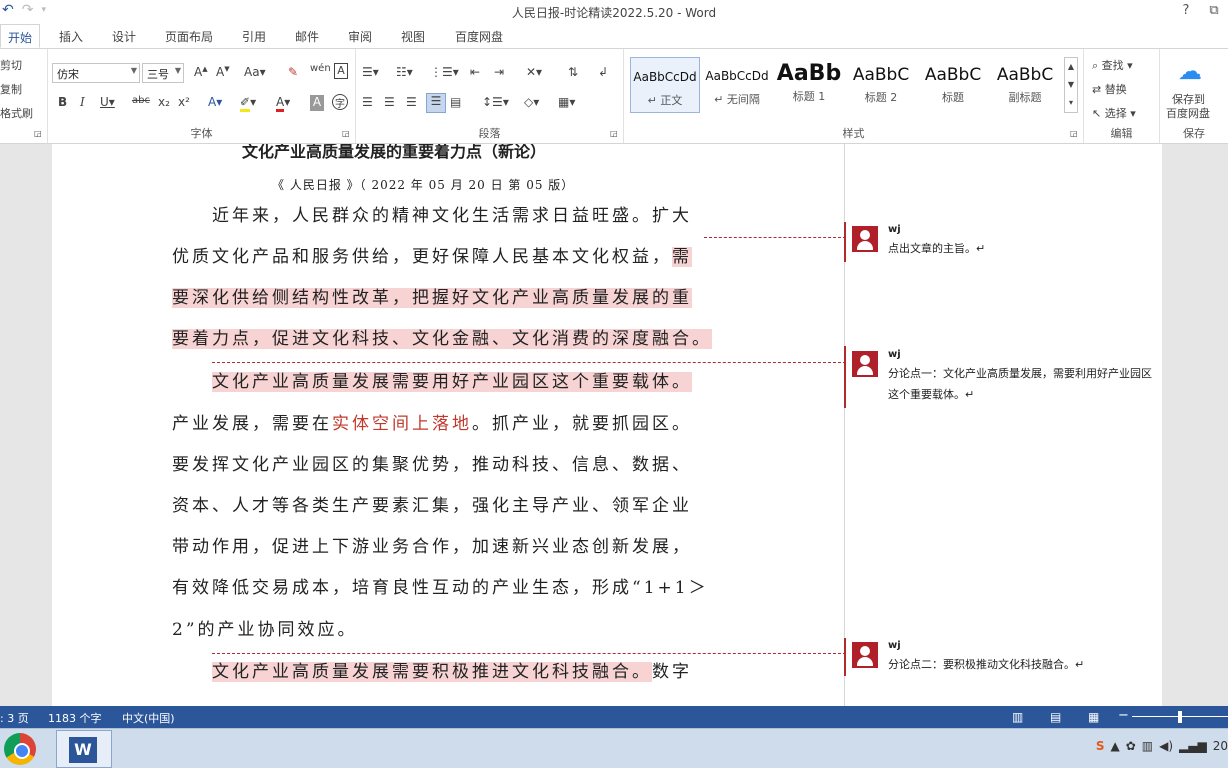 This screenshot has width=1228, height=768. Describe the element at coordinates (75, 718) in the screenshot. I see `word-count: 1183 个字` at that location.